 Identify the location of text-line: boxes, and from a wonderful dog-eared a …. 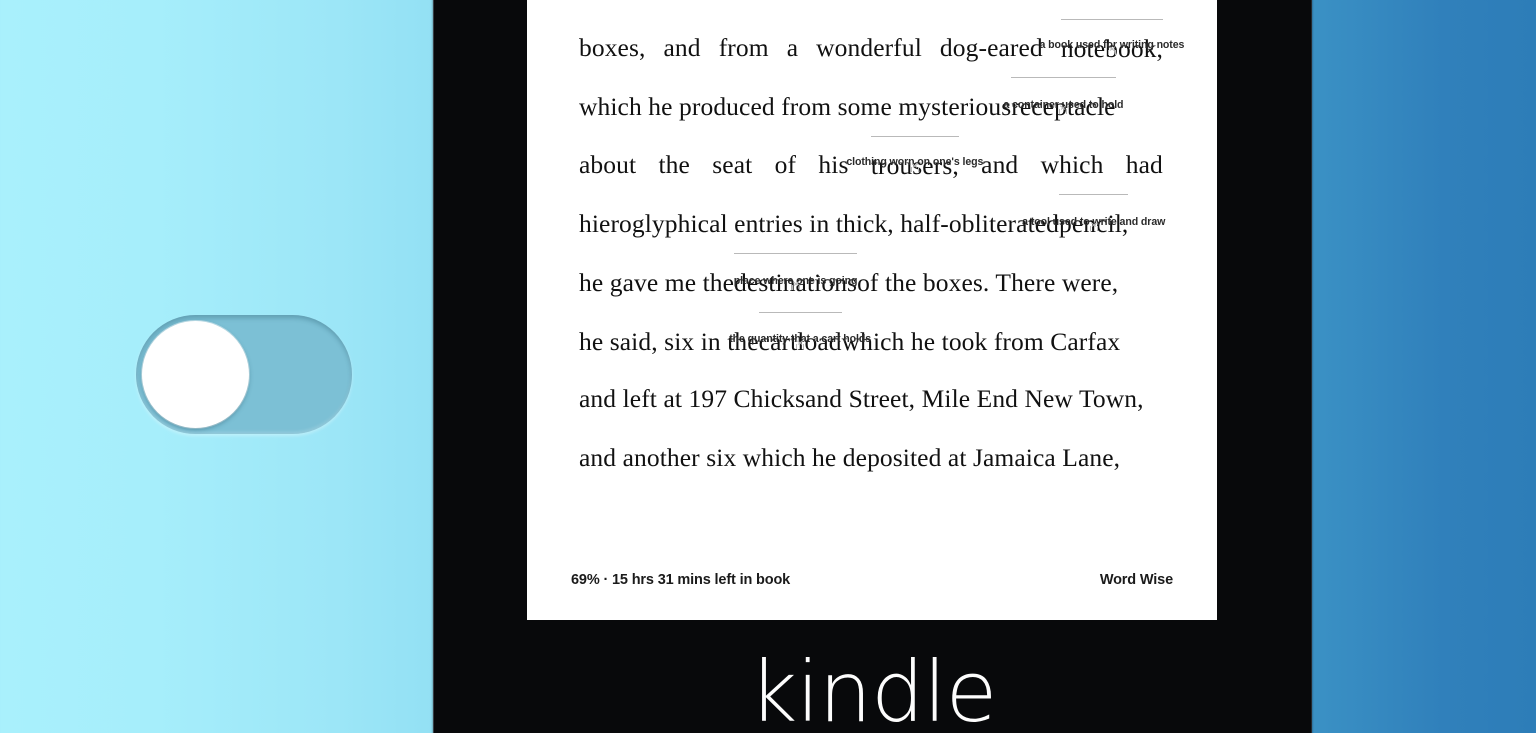
(881, 48).